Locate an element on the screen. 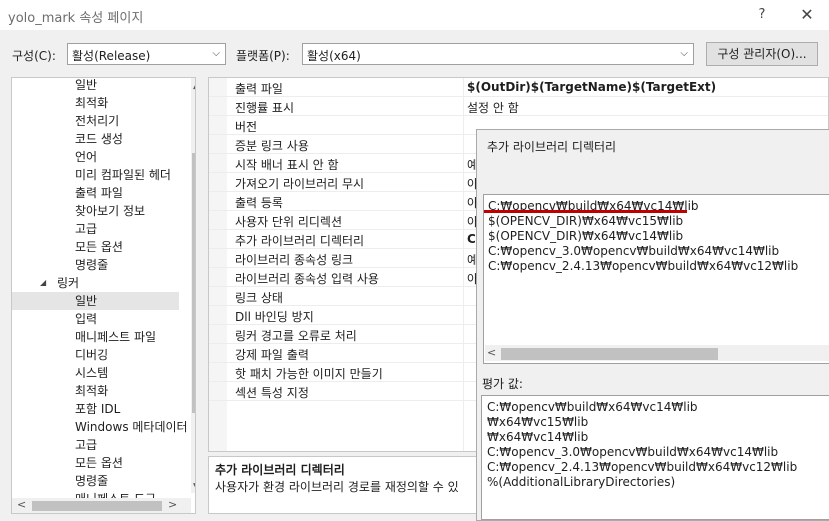  property-row: 출력 파일 $(OutDir)$(TargetName)$(TargetExt) is located at coordinates (518, 87).